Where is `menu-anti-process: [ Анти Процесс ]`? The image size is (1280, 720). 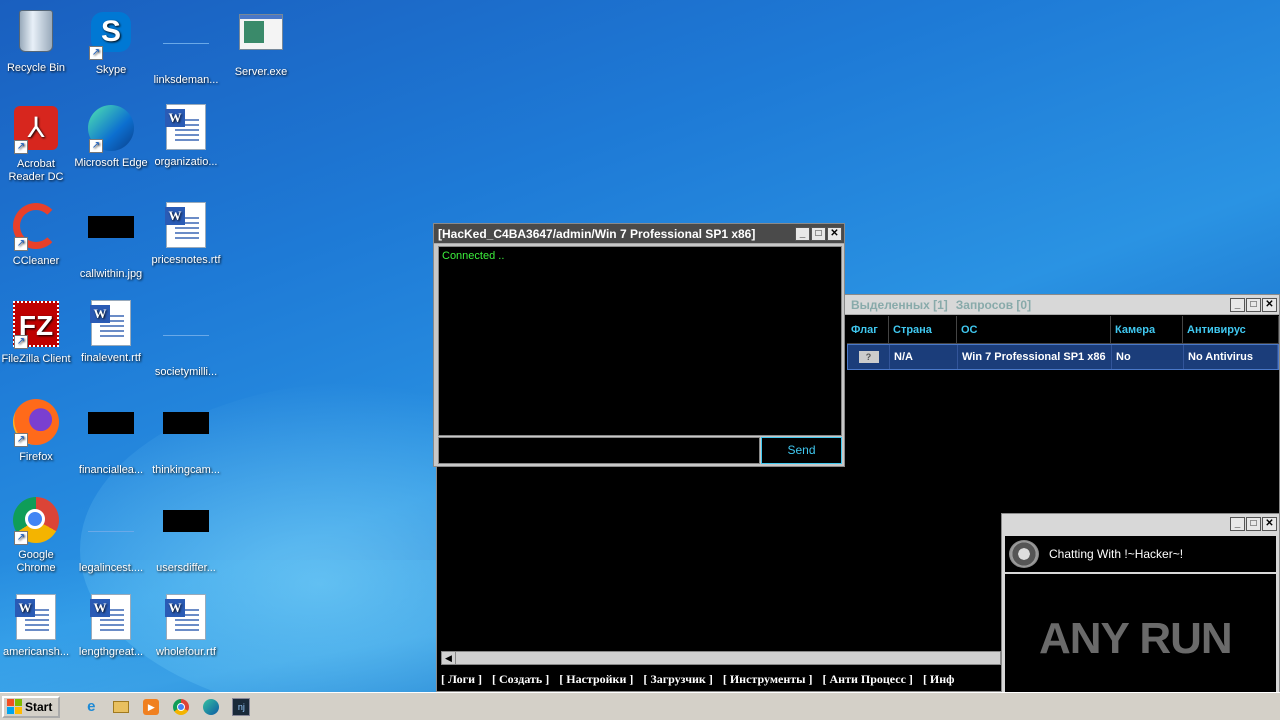 menu-anti-process: [ Анти Процесс ] is located at coordinates (868, 679).